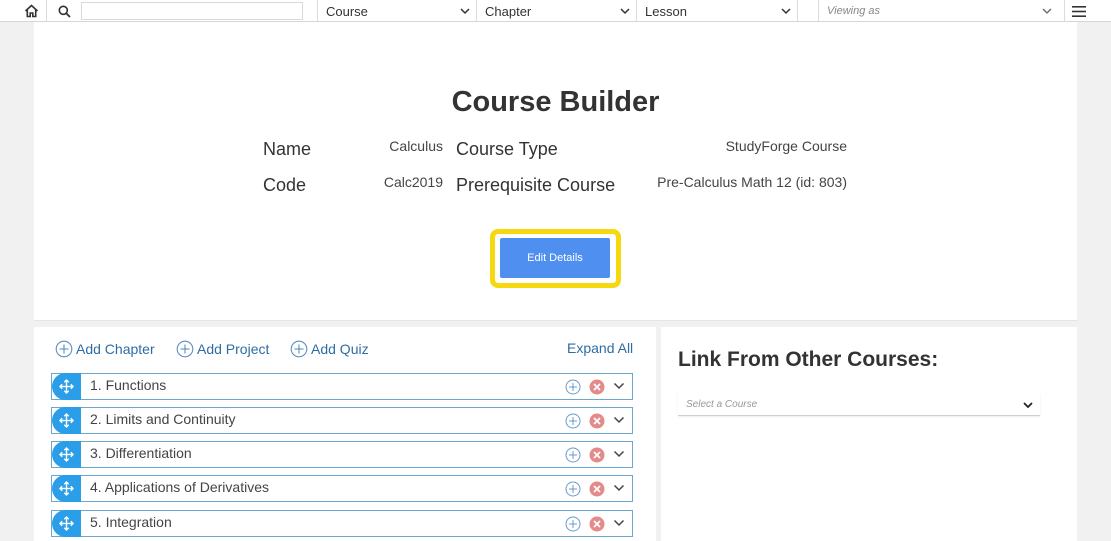 The width and height of the screenshot is (1111, 541). Describe the element at coordinates (808, 359) in the screenshot. I see `link-courses-title: Link From Other Courses:` at that location.